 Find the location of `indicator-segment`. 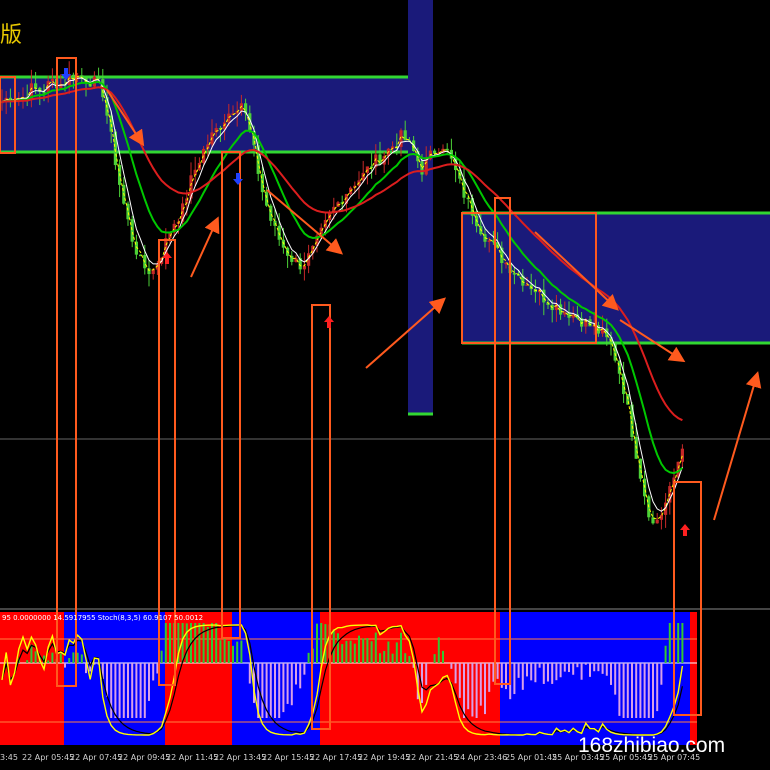

indicator-segment is located at coordinates (693, 678).